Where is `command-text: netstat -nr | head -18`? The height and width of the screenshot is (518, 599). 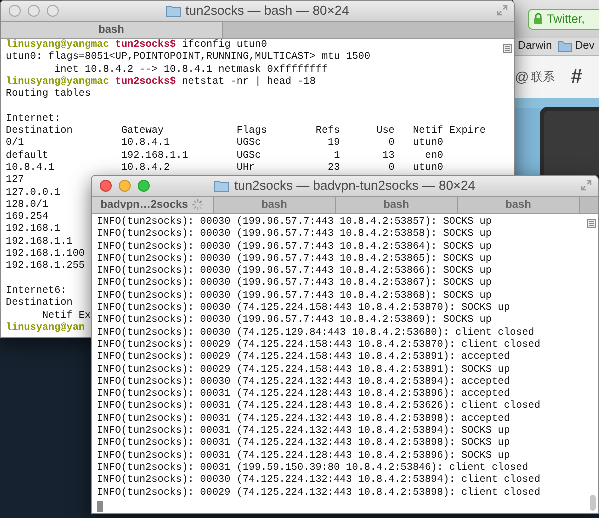 command-text: netstat -nr | head -18 is located at coordinates (248, 83).